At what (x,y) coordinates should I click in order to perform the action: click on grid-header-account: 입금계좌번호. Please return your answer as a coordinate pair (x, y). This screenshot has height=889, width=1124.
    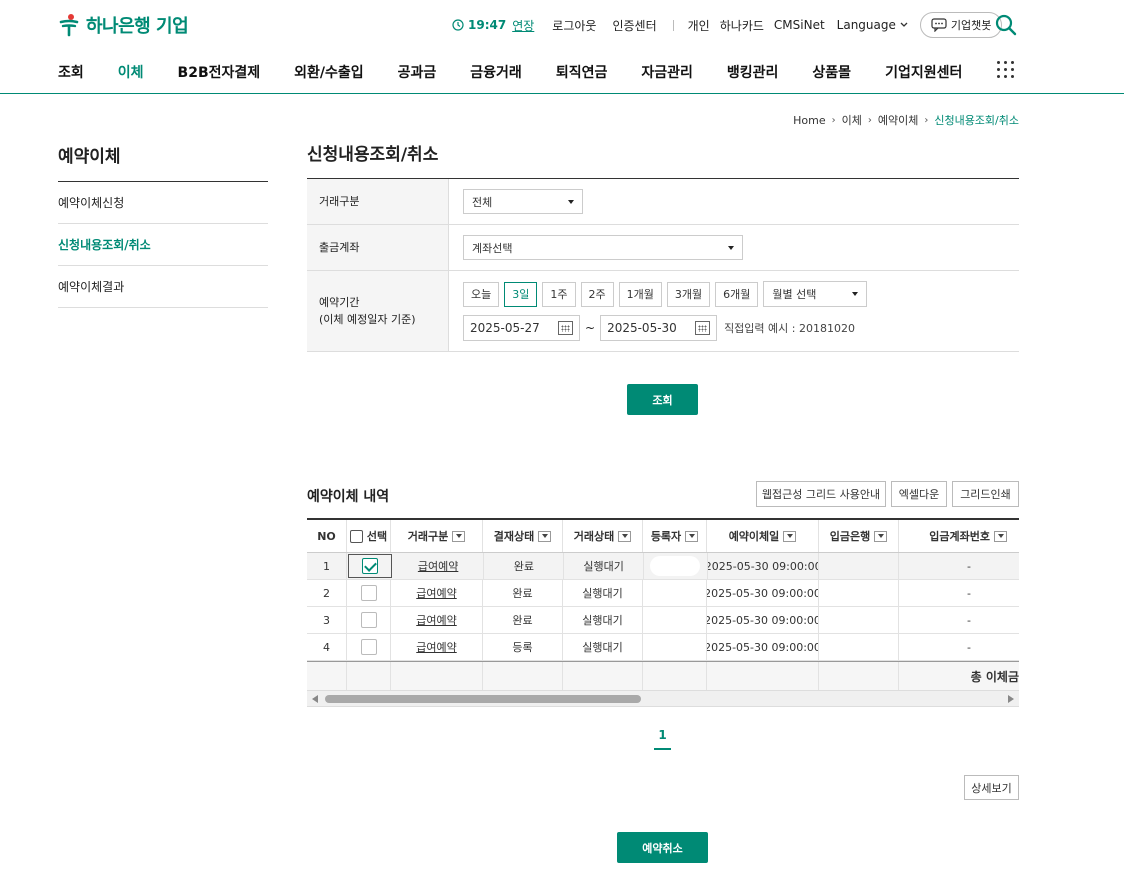
    Looking at the image, I should click on (959, 536).